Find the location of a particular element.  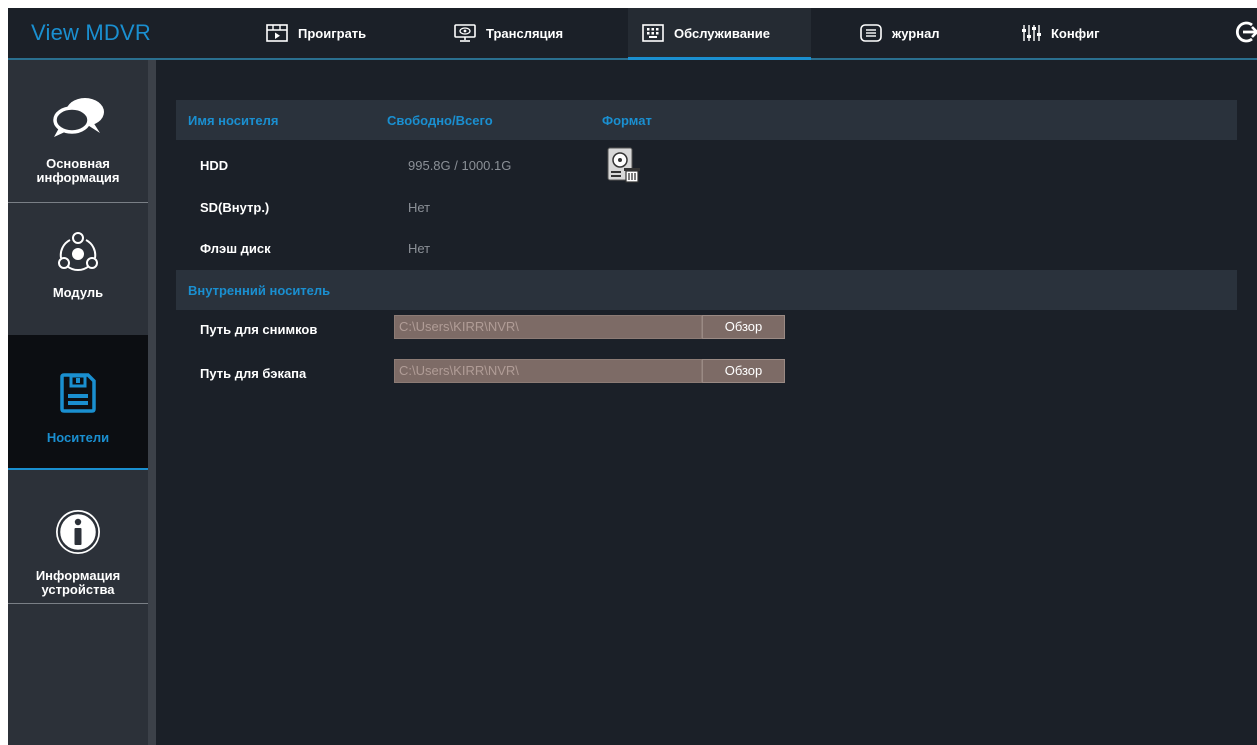

maintenance-grid-icon is located at coordinates (653, 33).